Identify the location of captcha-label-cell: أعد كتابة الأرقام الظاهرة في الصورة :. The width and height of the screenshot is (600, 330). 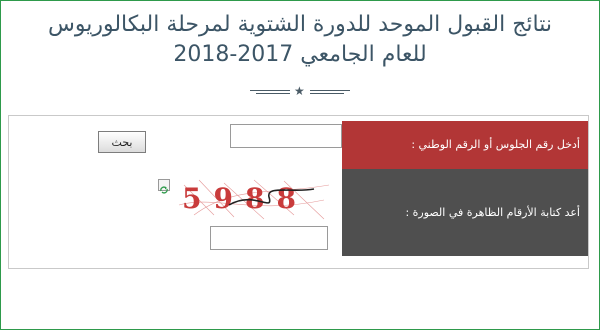
(465, 212).